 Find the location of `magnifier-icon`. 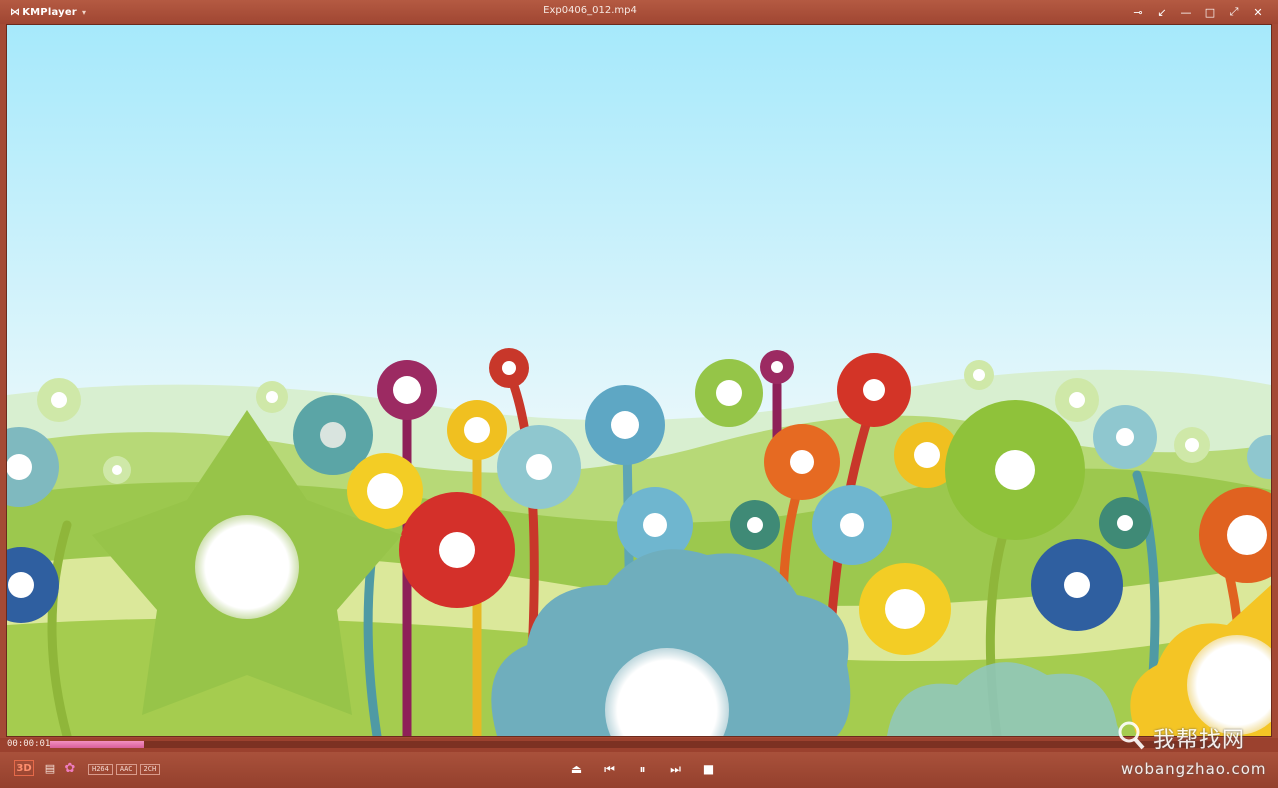

magnifier-icon is located at coordinates (1131, 735).